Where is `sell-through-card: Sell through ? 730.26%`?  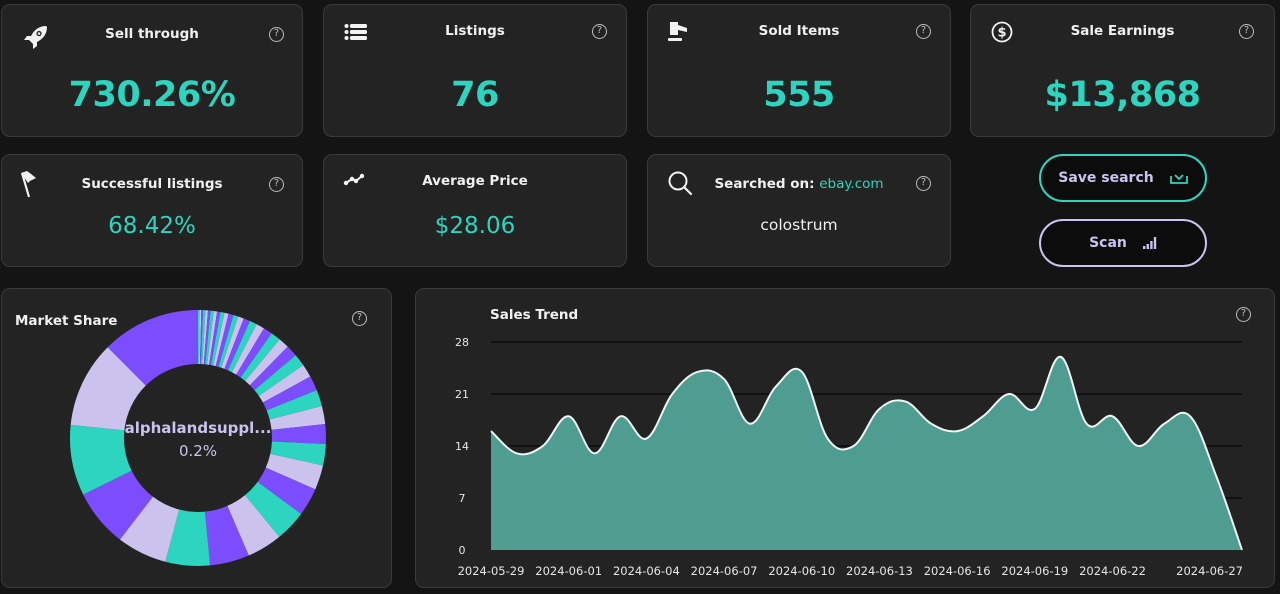 sell-through-card: Sell through ? 730.26% is located at coordinates (152, 70).